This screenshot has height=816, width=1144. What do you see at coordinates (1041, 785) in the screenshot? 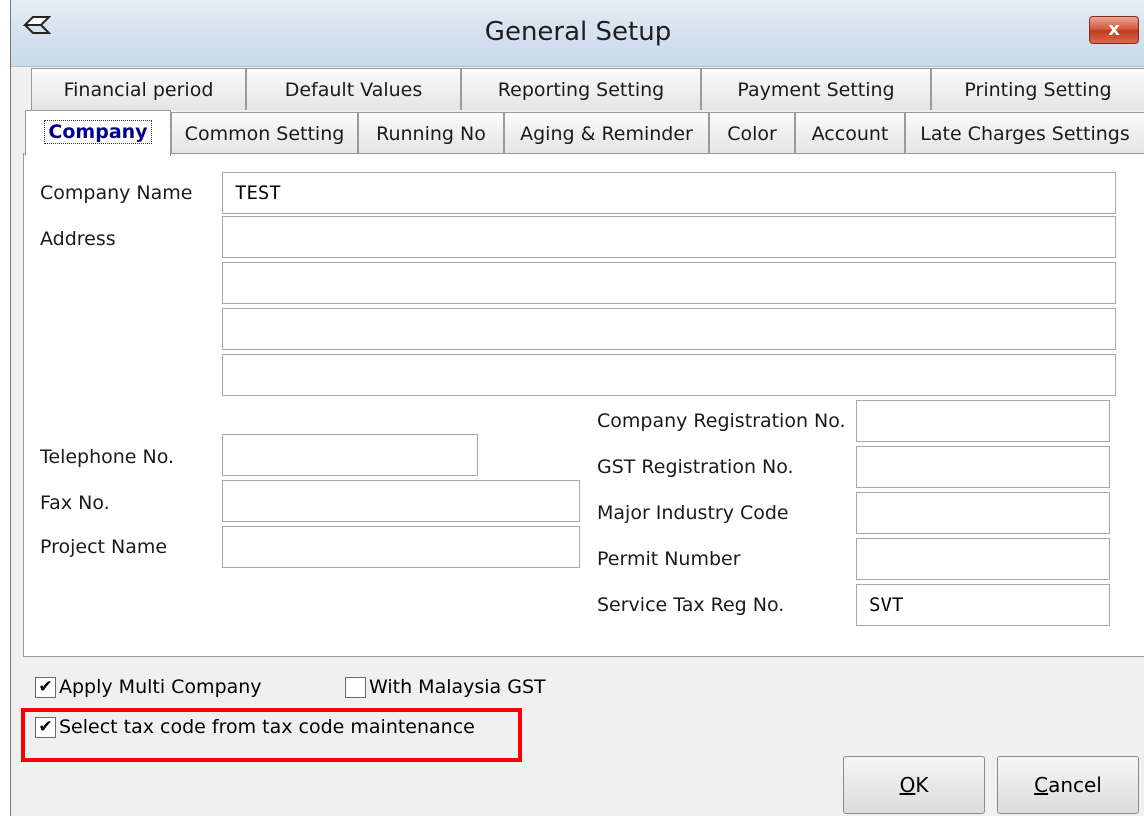
I see `cancel-mnemonic: C` at bounding box center [1041, 785].